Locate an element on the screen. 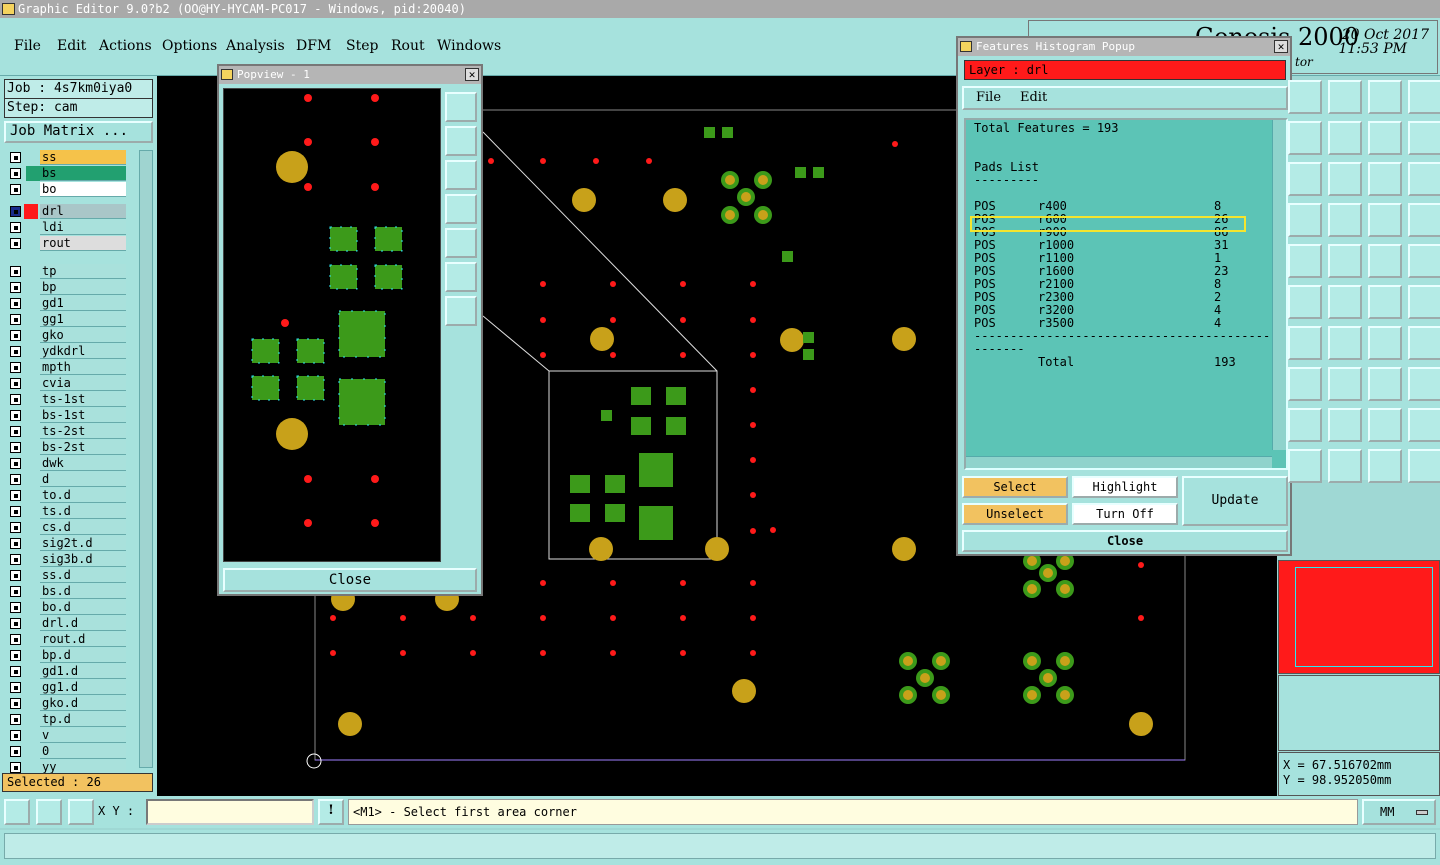 The image size is (1440, 865). layer-name: gg1.d is located at coordinates (83, 687).